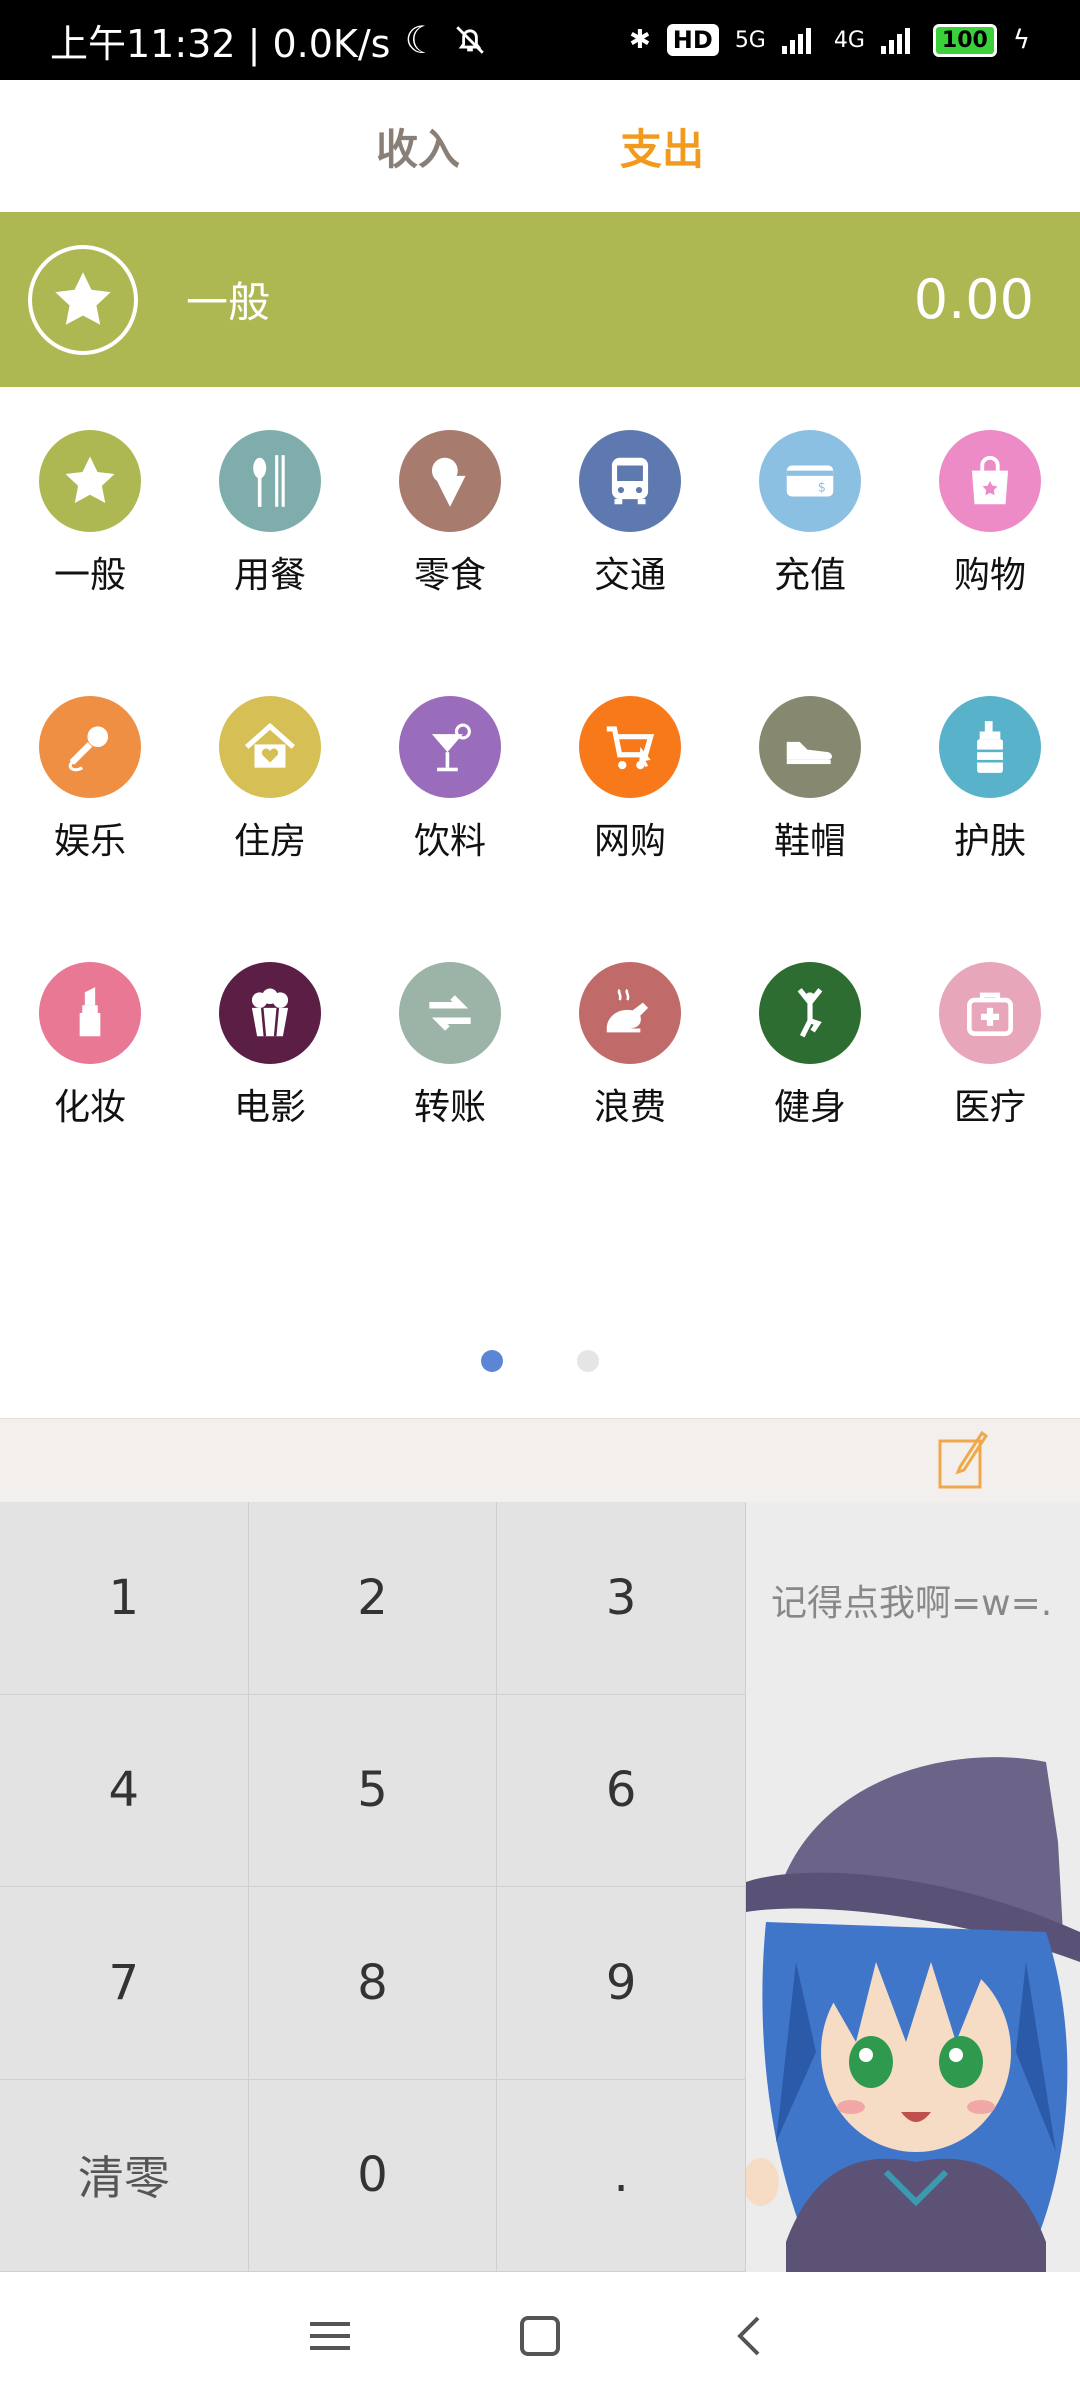 The image size is (1080, 2400). What do you see at coordinates (449, 575) in the screenshot?
I see `category-label: 零食` at bounding box center [449, 575].